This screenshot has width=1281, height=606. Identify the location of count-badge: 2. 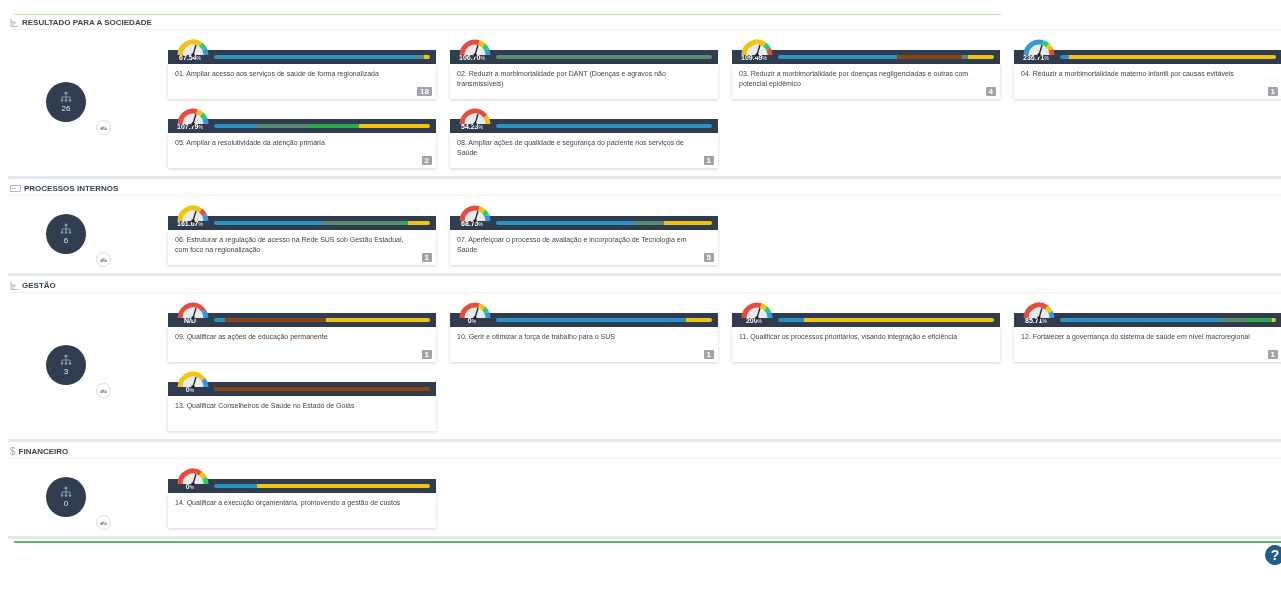
(426, 160).